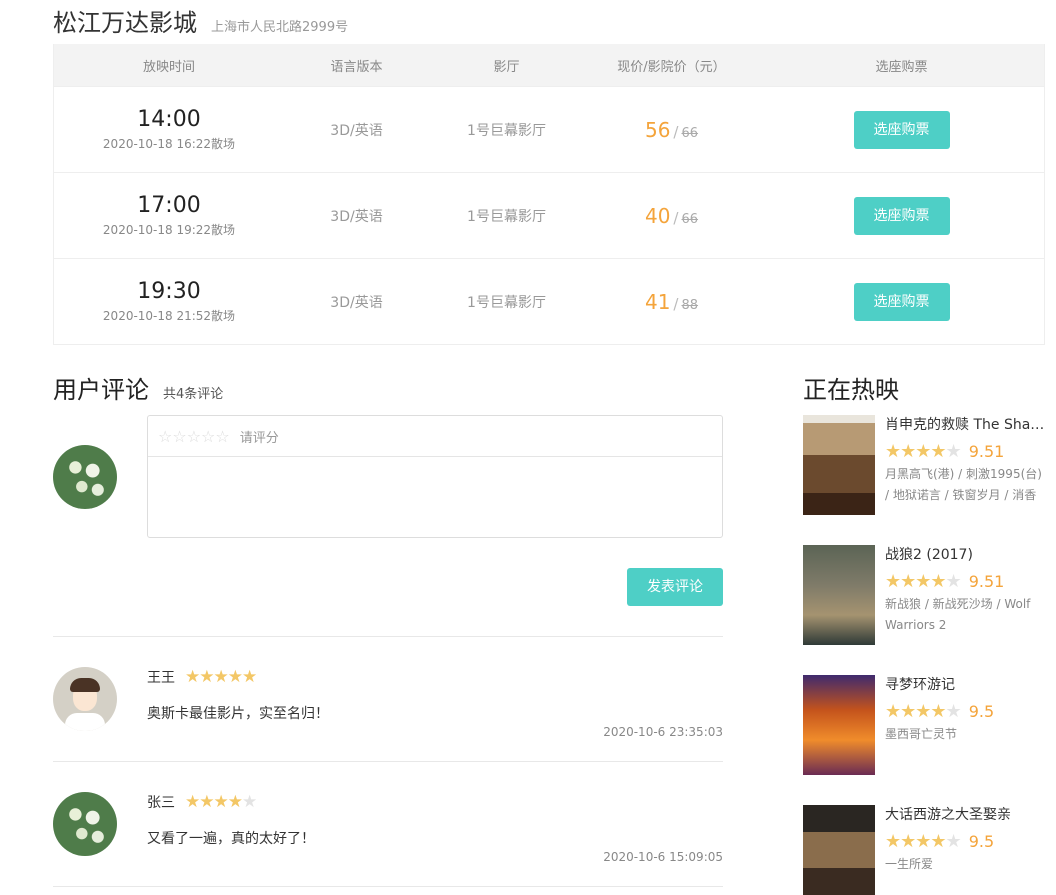 This screenshot has width=1056, height=895. I want to click on show-time: 17:00, so click(169, 205).